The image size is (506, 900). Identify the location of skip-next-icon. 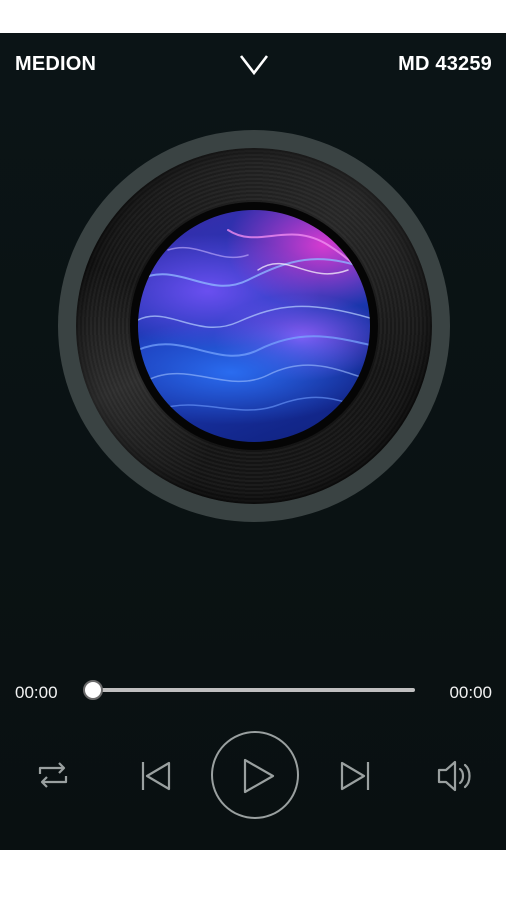
(355, 776).